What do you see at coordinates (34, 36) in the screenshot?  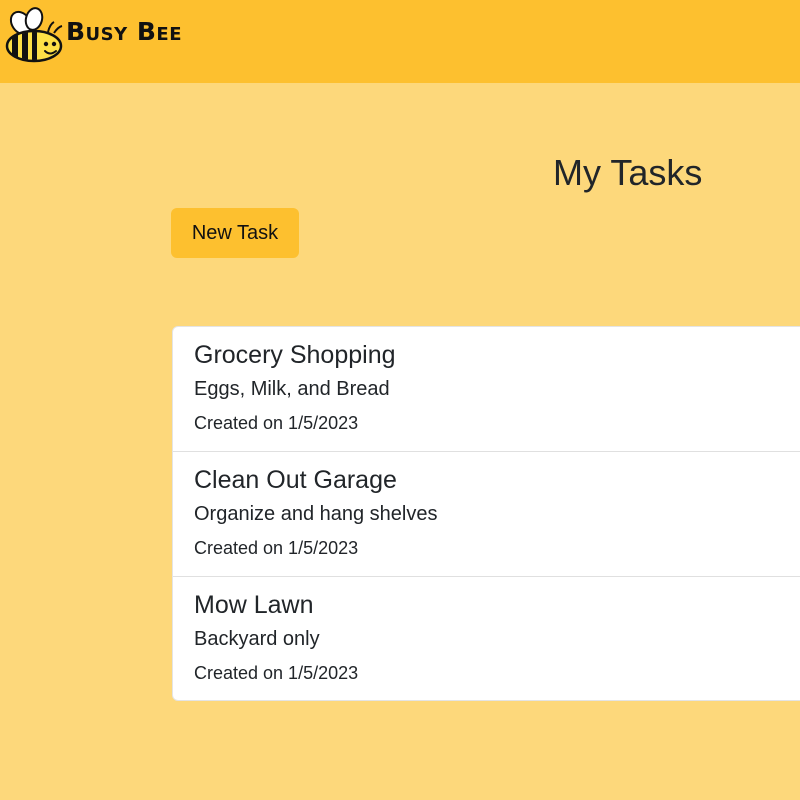 I see `bee-icon` at bounding box center [34, 36].